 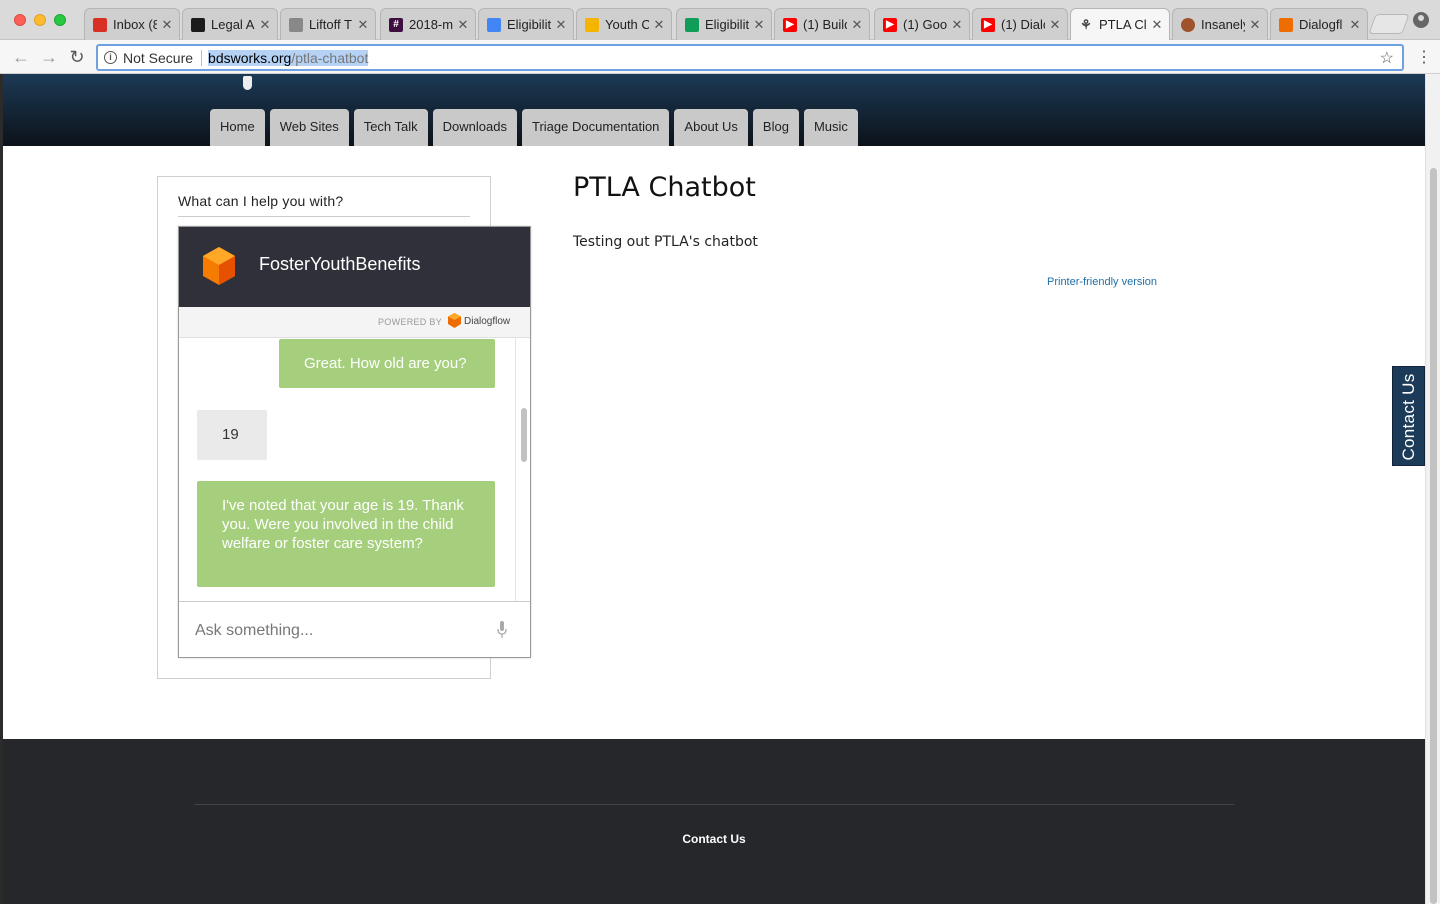 I want to click on chat-input-row, so click(x=354, y=629).